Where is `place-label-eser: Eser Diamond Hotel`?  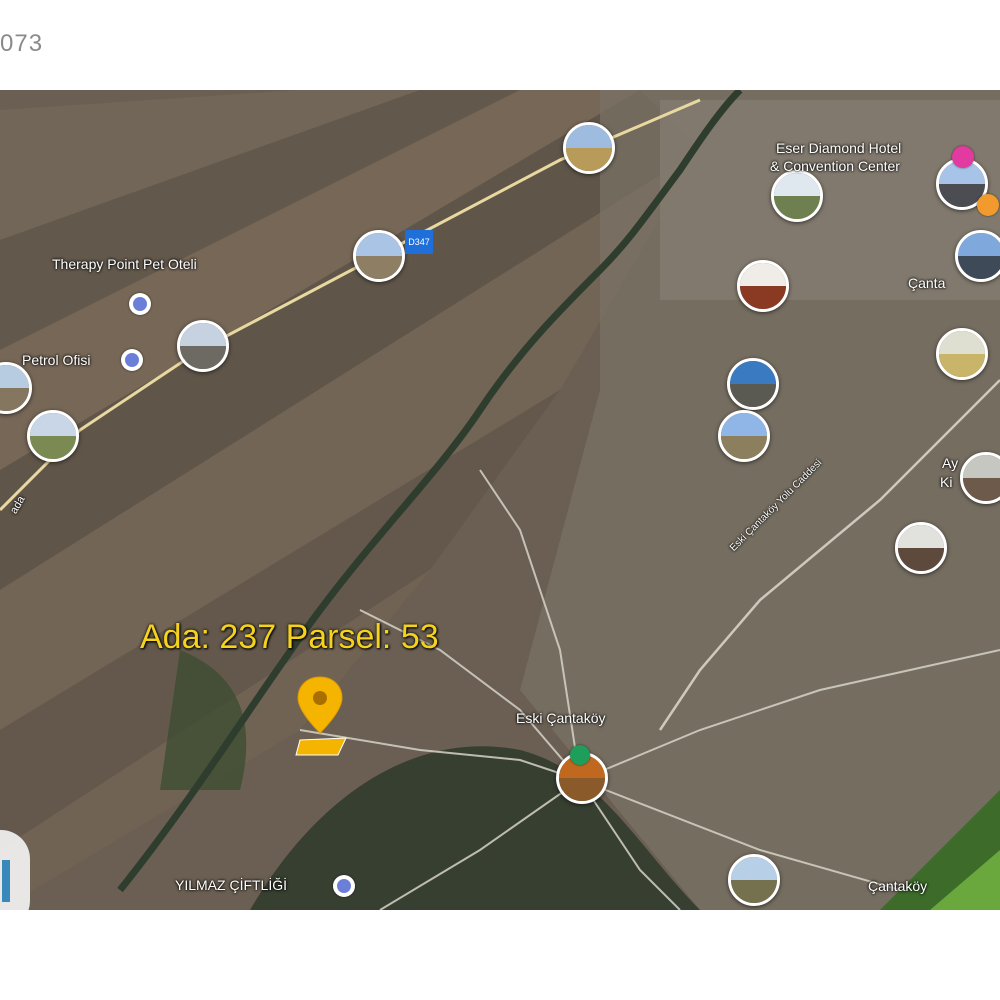
place-label-eser: Eser Diamond Hotel is located at coordinates (839, 148).